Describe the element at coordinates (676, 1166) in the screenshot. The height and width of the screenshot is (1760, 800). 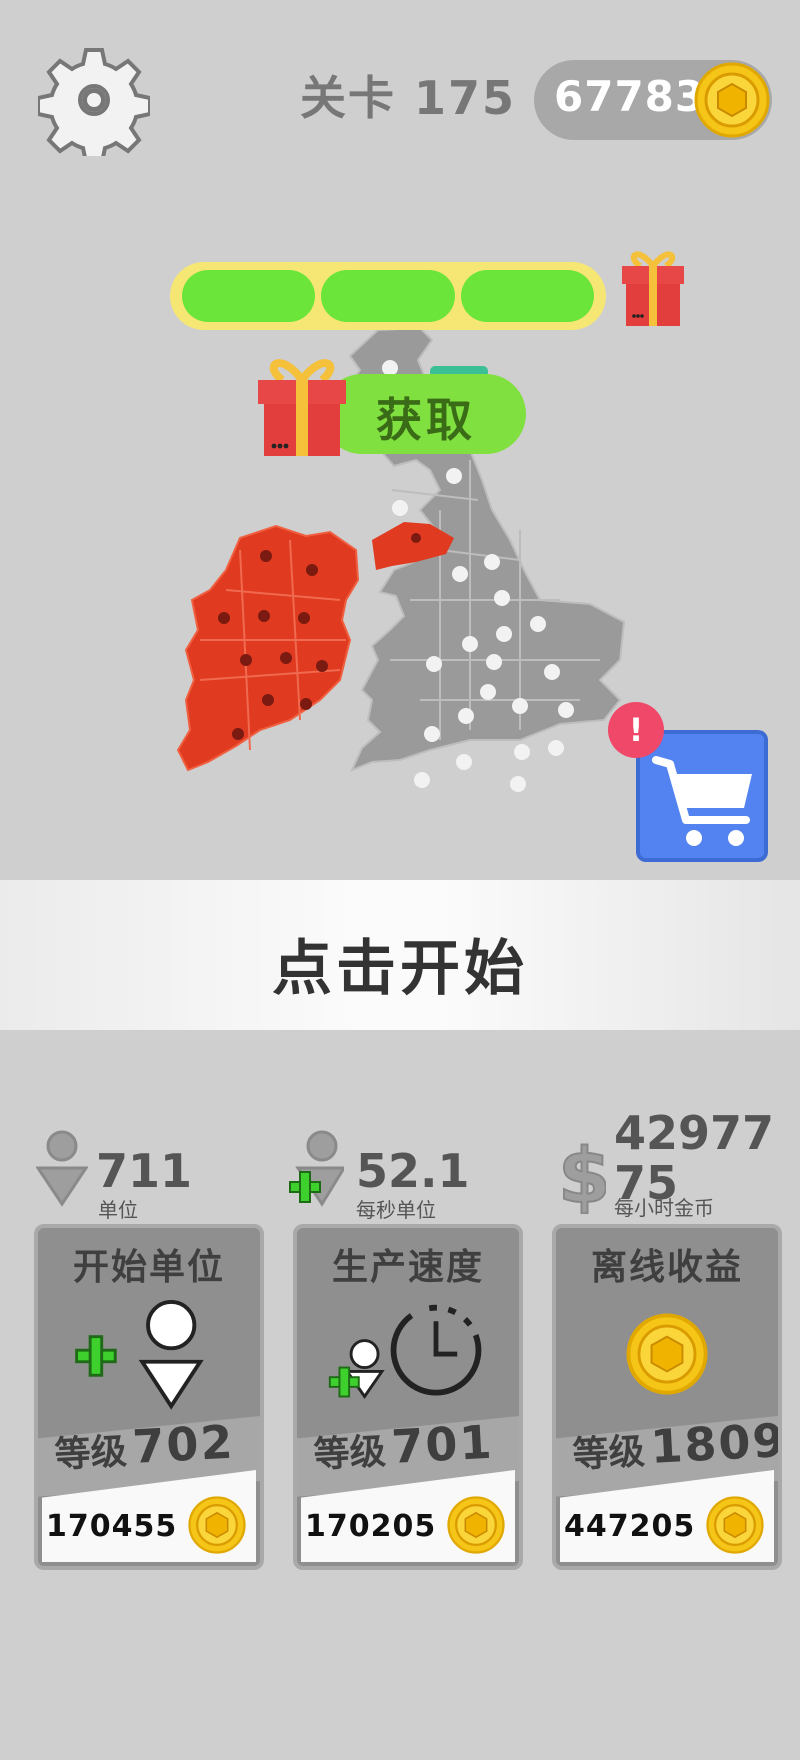
I see `offline-stat: $ 42977 75 每小时金币` at that location.